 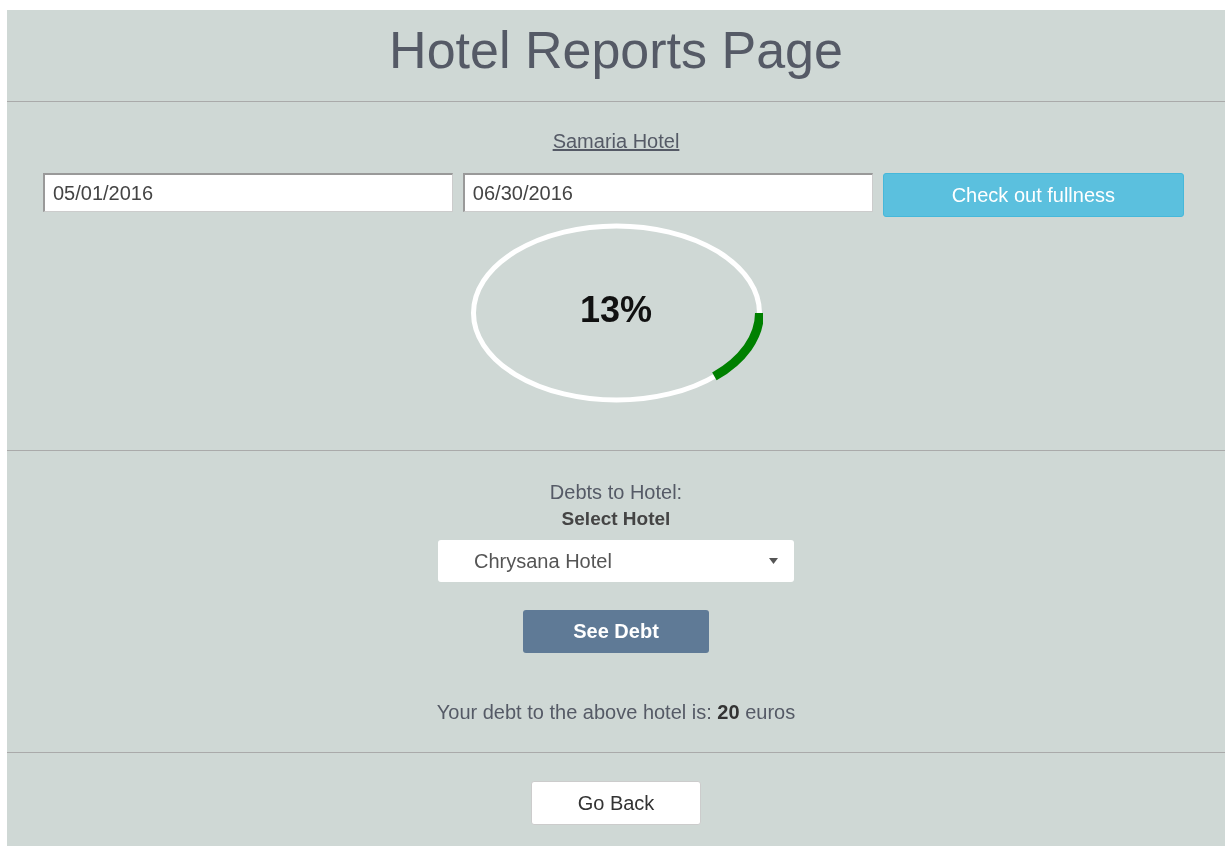 I want to click on see-debt-button: See Debt, so click(x=616, y=631).